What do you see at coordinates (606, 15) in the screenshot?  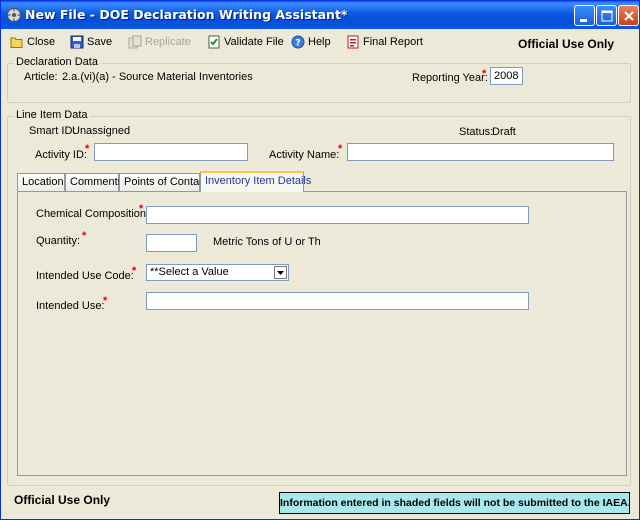 I see `maximize-button` at bounding box center [606, 15].